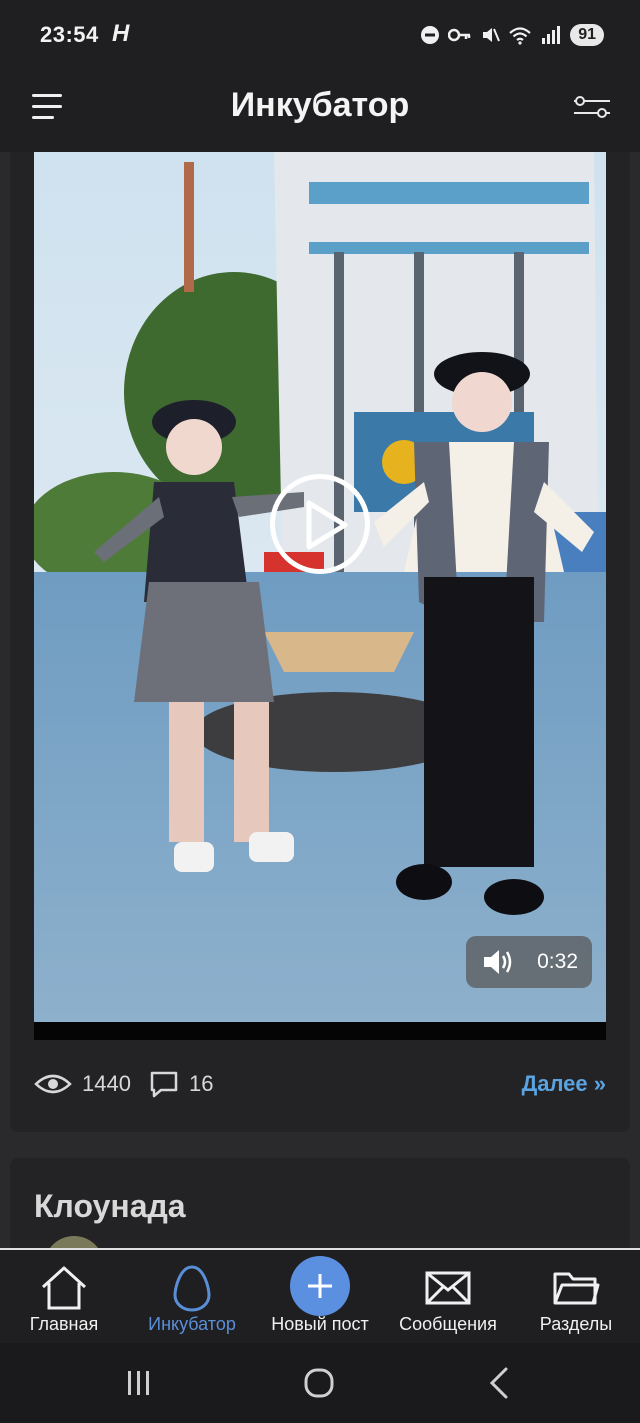 The height and width of the screenshot is (1423, 640). What do you see at coordinates (551, 35) in the screenshot?
I see `signal-icon` at bounding box center [551, 35].